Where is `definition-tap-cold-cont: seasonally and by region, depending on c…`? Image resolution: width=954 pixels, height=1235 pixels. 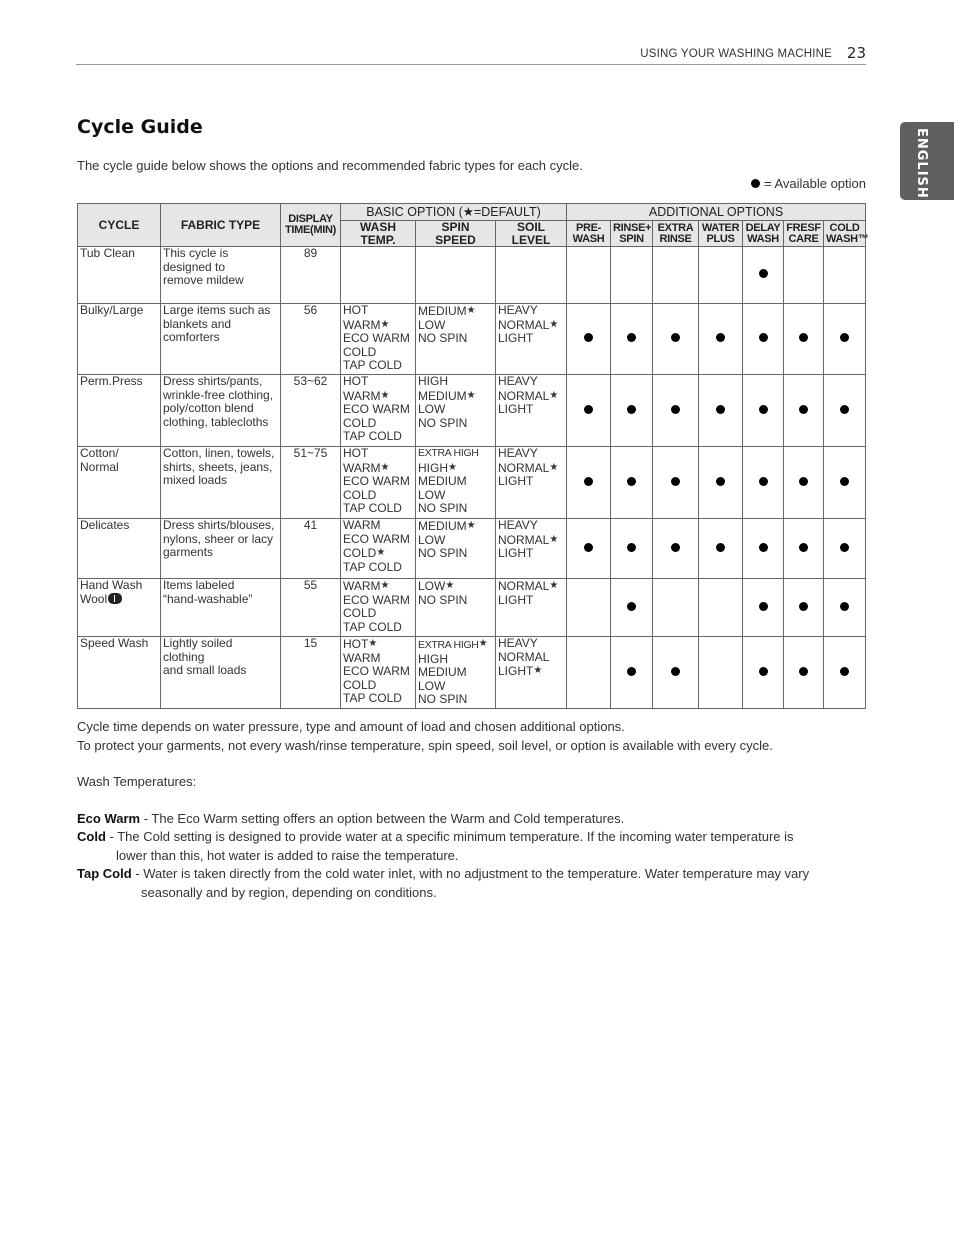 definition-tap-cold-cont: seasonally and by region, depending on c… is located at coordinates (289, 892).